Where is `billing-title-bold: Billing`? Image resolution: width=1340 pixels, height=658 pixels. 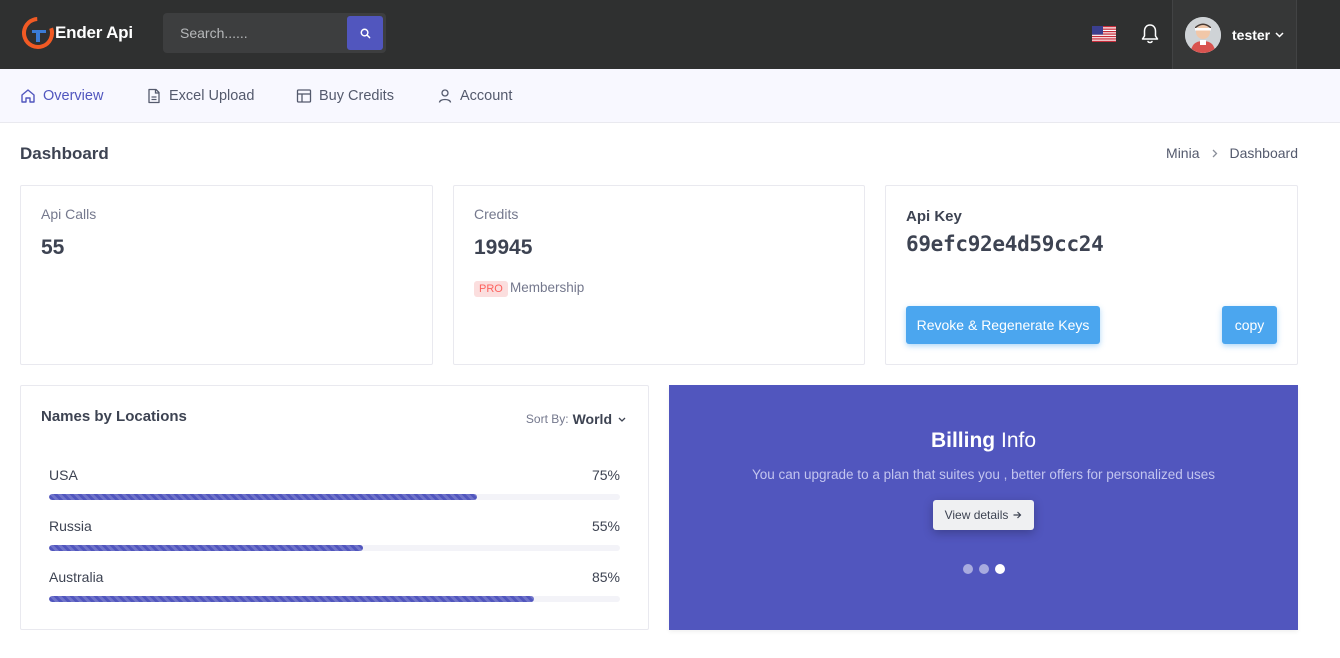 billing-title-bold: Billing is located at coordinates (963, 440).